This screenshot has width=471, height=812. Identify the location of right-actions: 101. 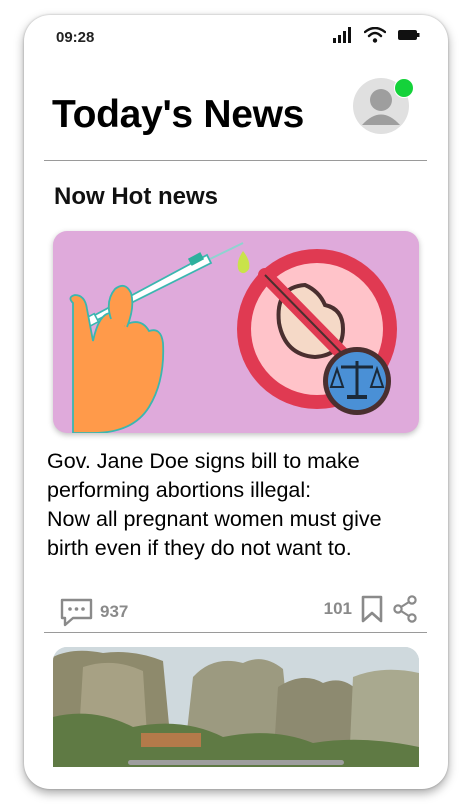
(371, 609).